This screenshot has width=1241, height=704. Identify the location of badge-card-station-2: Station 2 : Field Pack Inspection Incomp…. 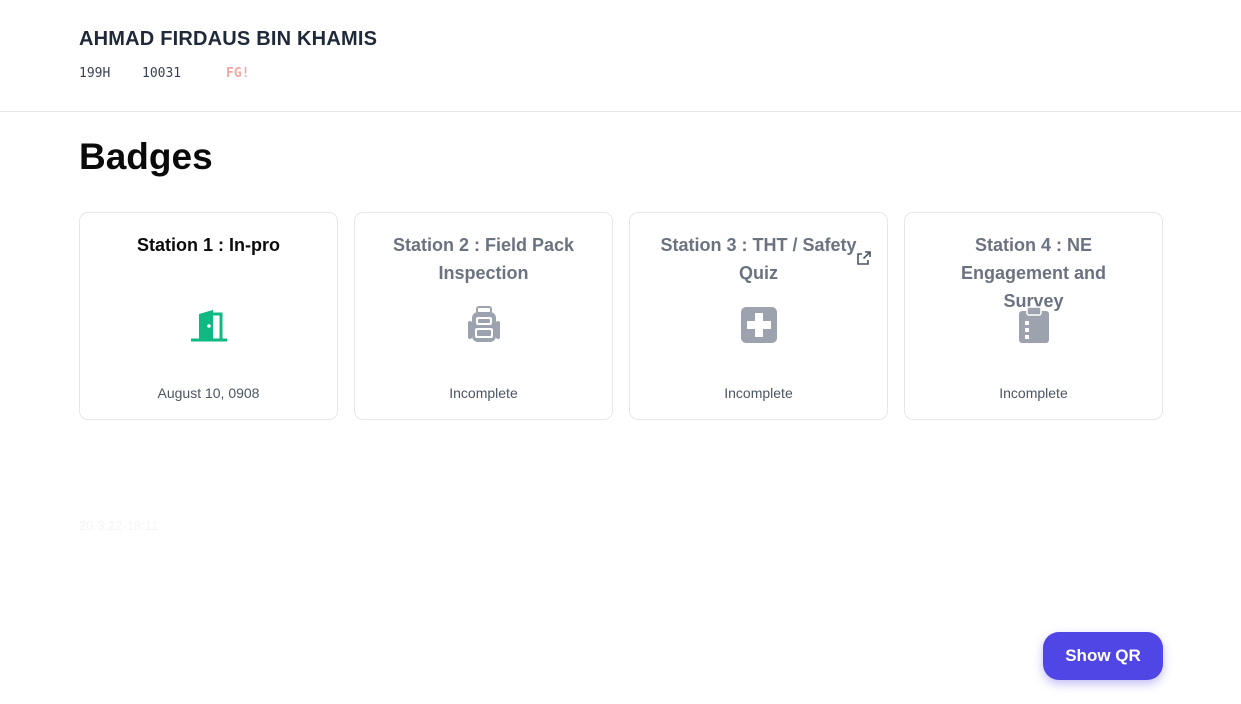
(483, 316).